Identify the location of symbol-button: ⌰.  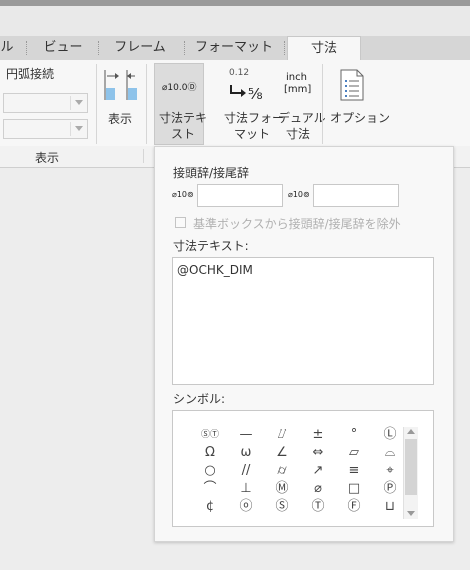
(282, 435).